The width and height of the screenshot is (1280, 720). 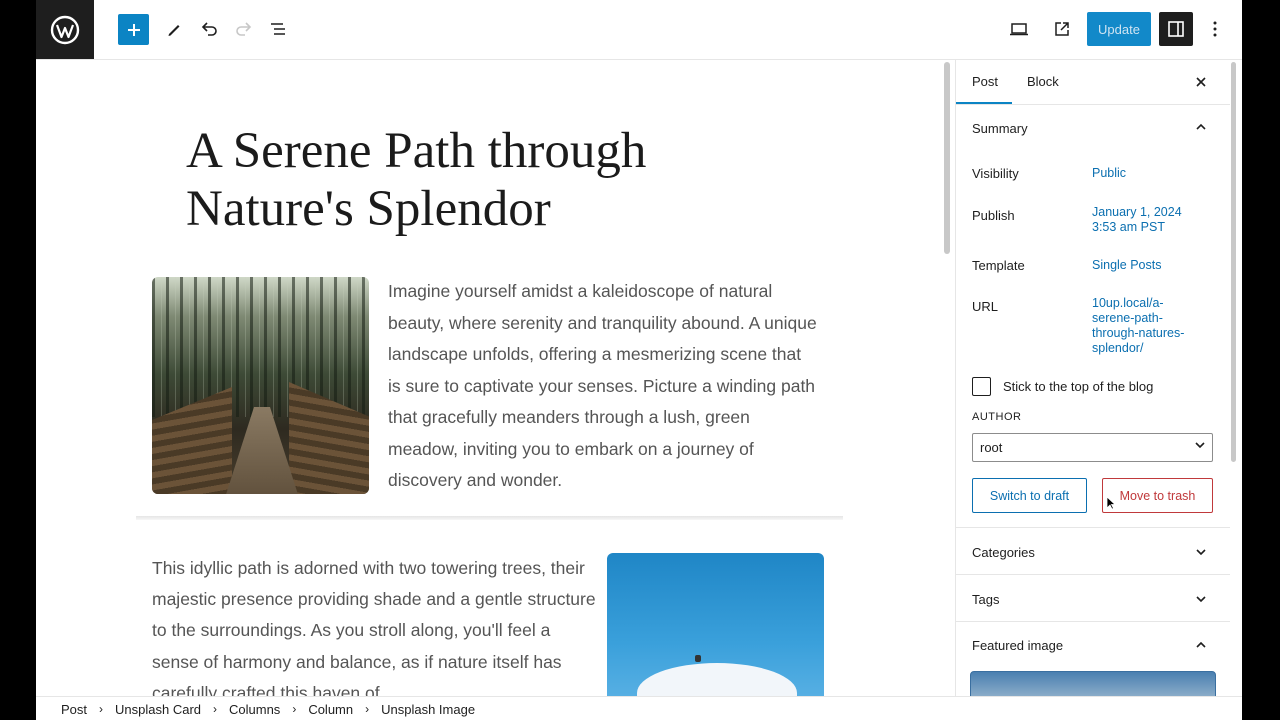 I want to click on tab-post: Post, so click(x=985, y=81).